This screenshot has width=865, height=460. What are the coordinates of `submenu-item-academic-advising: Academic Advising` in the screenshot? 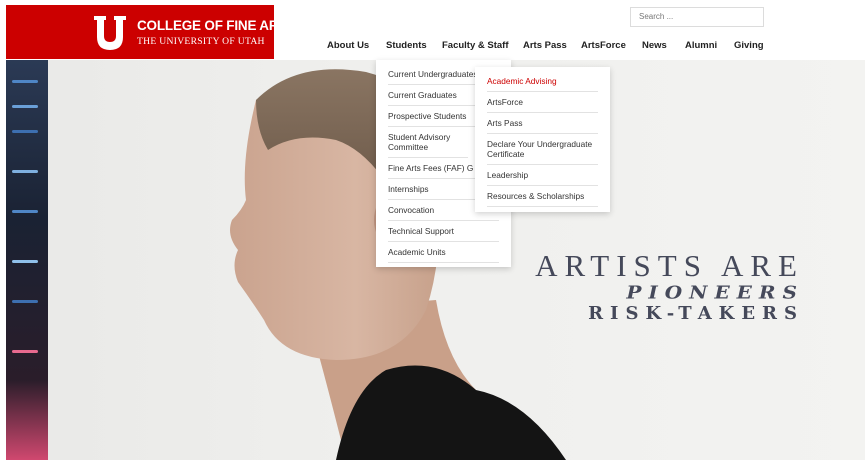 It's located at (542, 81).